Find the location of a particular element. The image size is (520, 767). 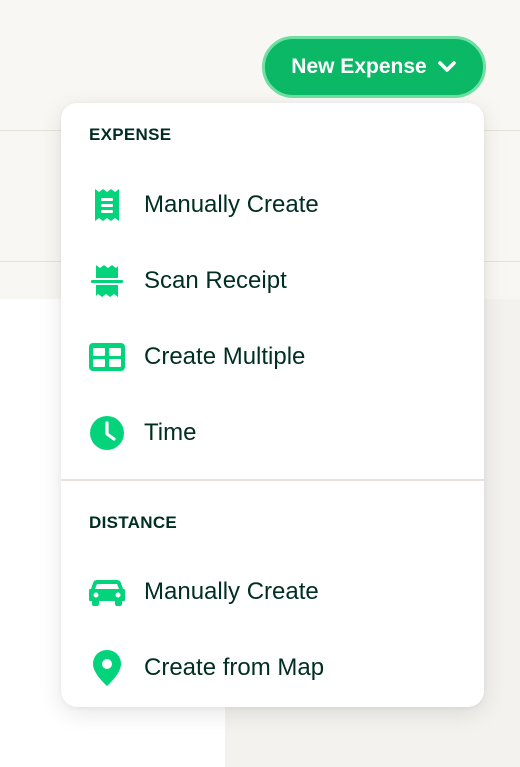

section-divider is located at coordinates (272, 480).